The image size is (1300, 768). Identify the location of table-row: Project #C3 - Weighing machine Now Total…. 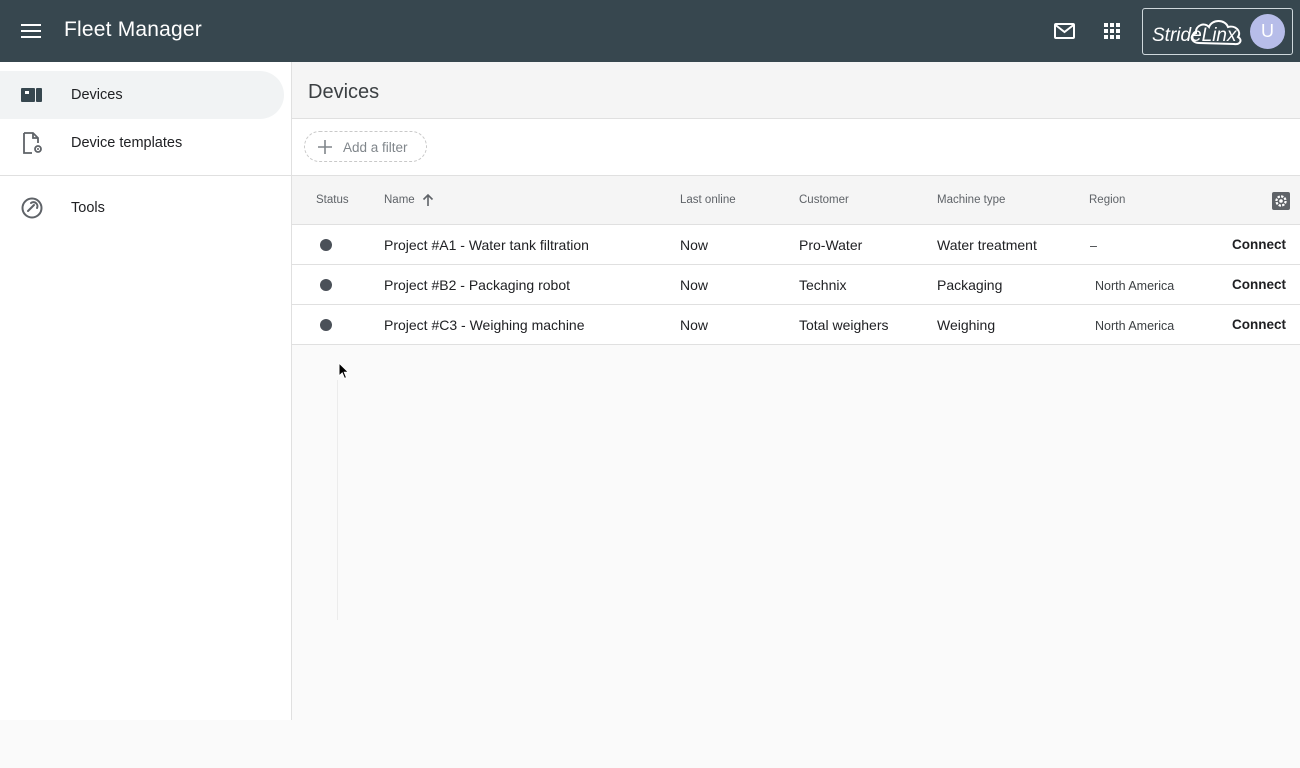
(796, 325).